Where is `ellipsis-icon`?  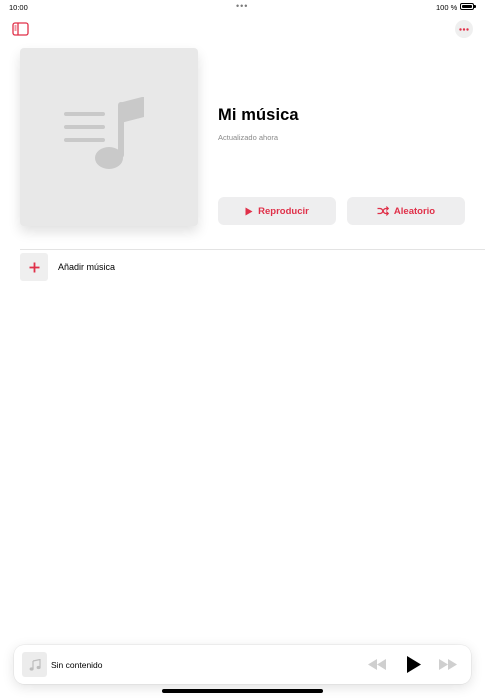 ellipsis-icon is located at coordinates (464, 29).